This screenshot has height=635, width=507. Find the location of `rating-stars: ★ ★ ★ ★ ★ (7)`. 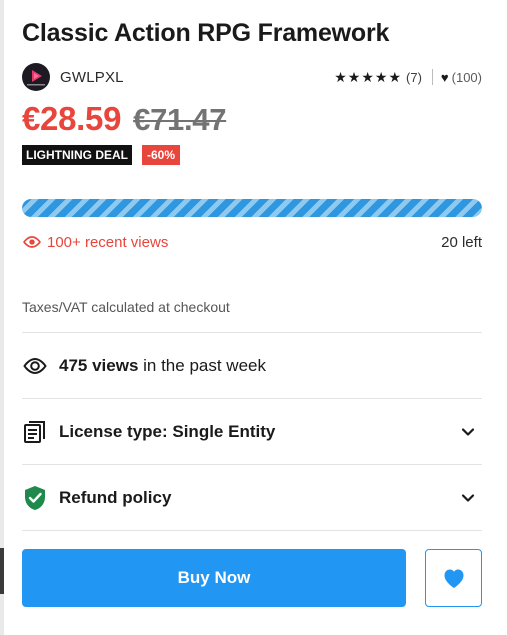

rating-stars: ★ ★ ★ ★ ★ (7) is located at coordinates (378, 77).